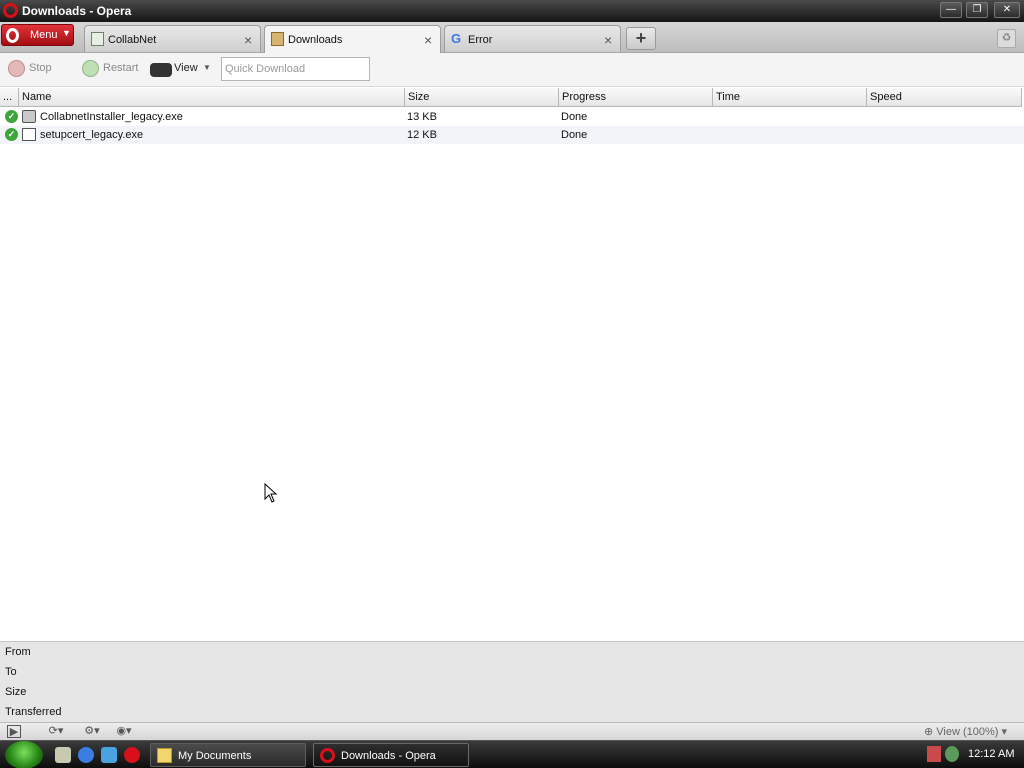  I want to click on tab-label: Error, so click(480, 40).